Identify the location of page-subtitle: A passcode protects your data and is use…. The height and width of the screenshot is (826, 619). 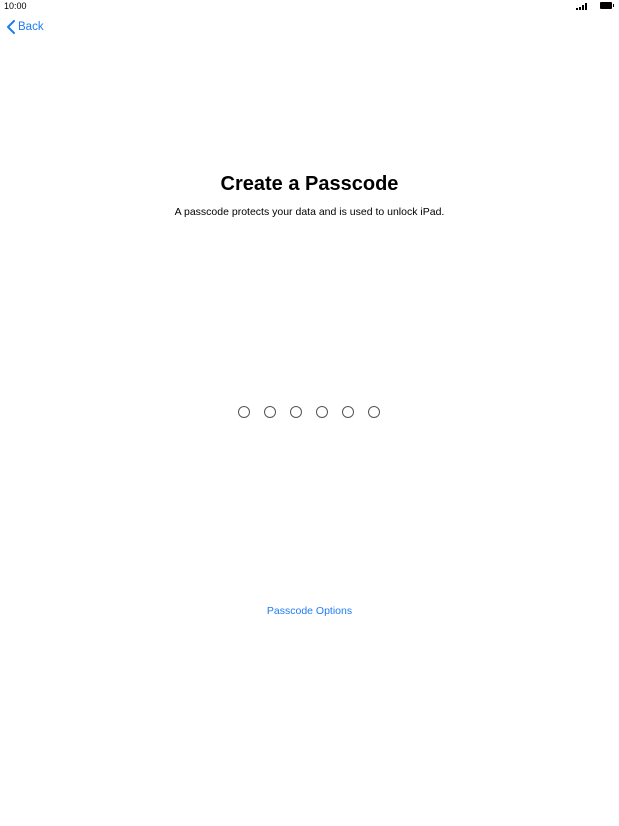
(309, 212).